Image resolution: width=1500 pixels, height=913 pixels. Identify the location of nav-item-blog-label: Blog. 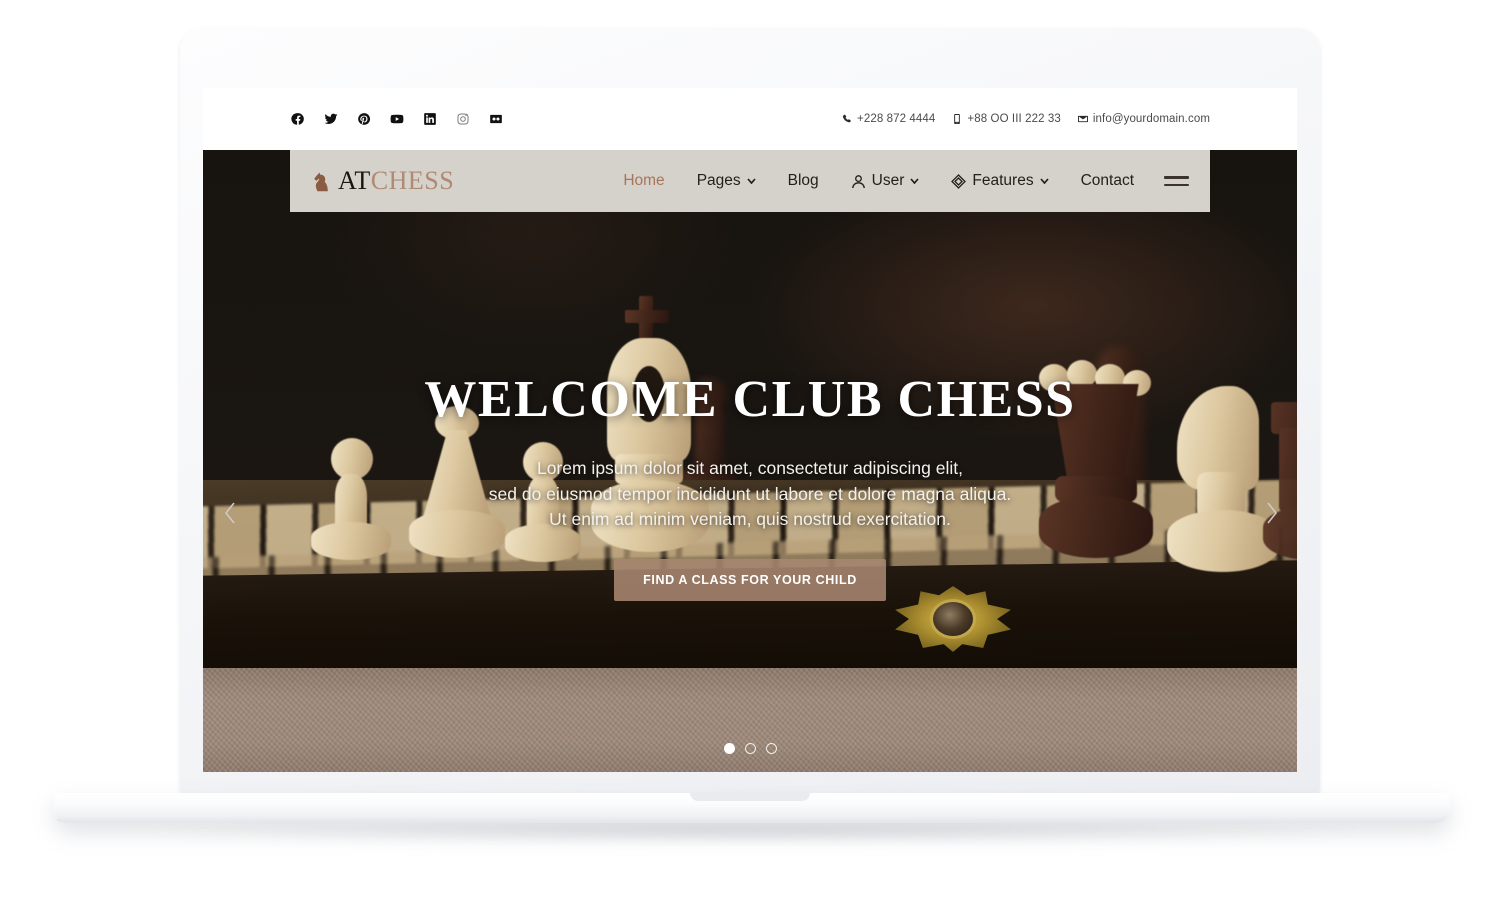
(803, 180).